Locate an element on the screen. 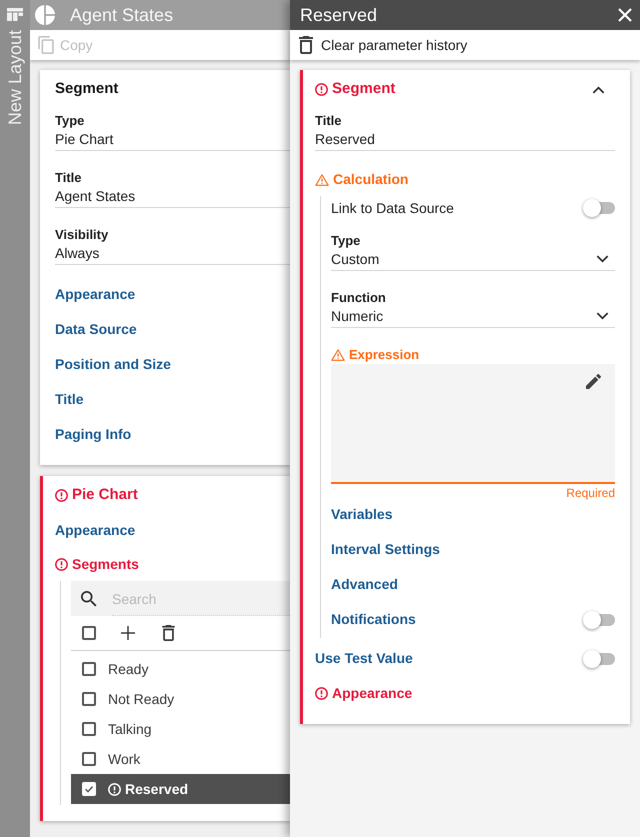 The width and height of the screenshot is (640, 837). section-link: Notifications is located at coordinates (373, 619).